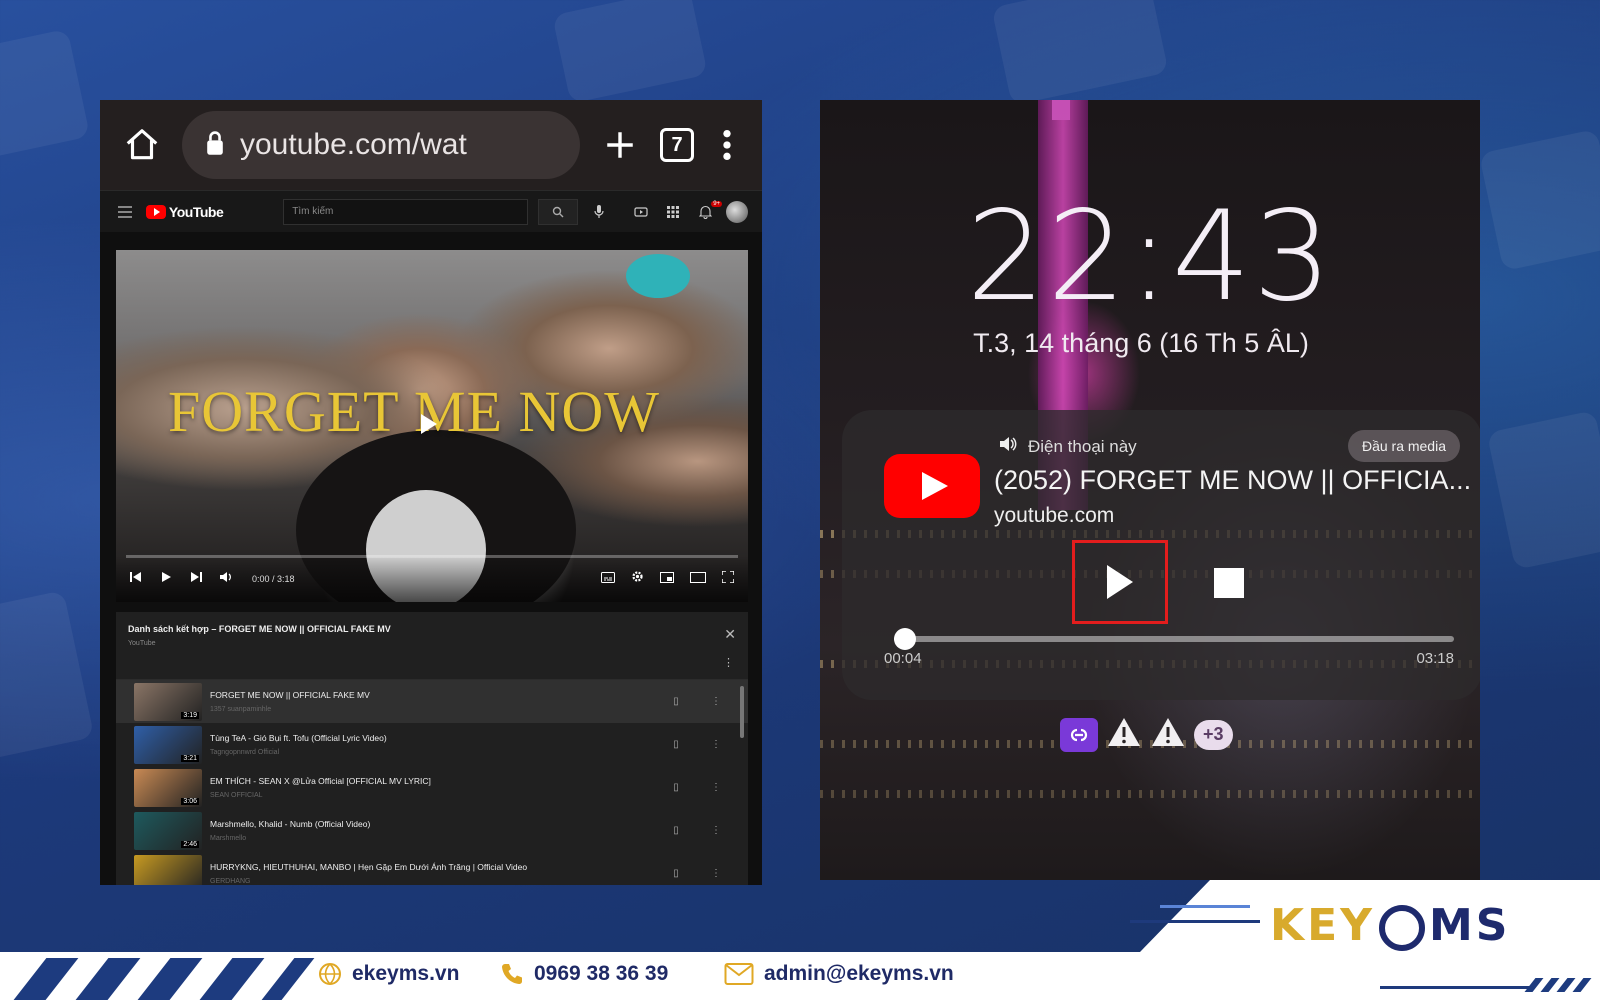 The image size is (1600, 1000). What do you see at coordinates (730, 634) in the screenshot?
I see `close-icon: ✕` at bounding box center [730, 634].